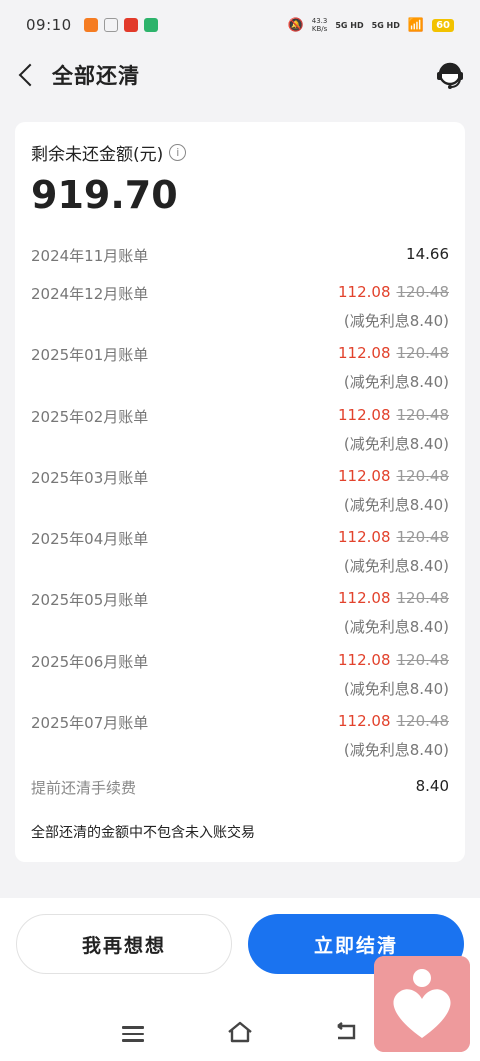 The image size is (480, 1061). I want to click on app-notification-icon, so click(90, 25).